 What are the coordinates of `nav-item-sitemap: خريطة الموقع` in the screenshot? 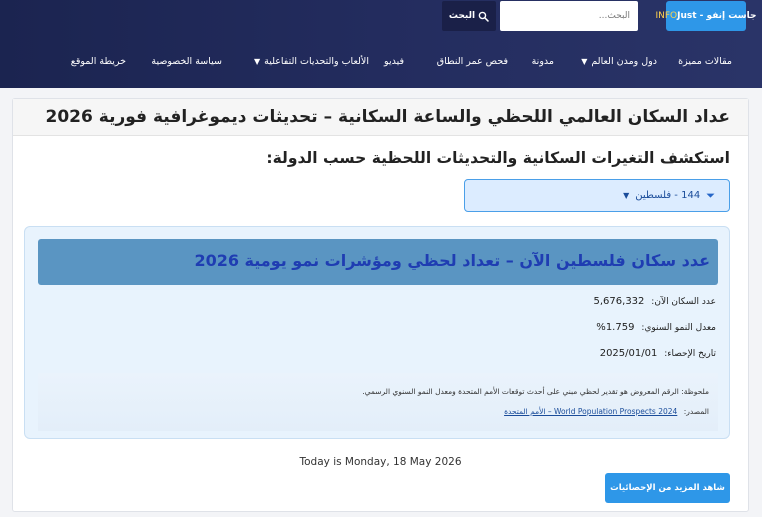 It's located at (98, 61).